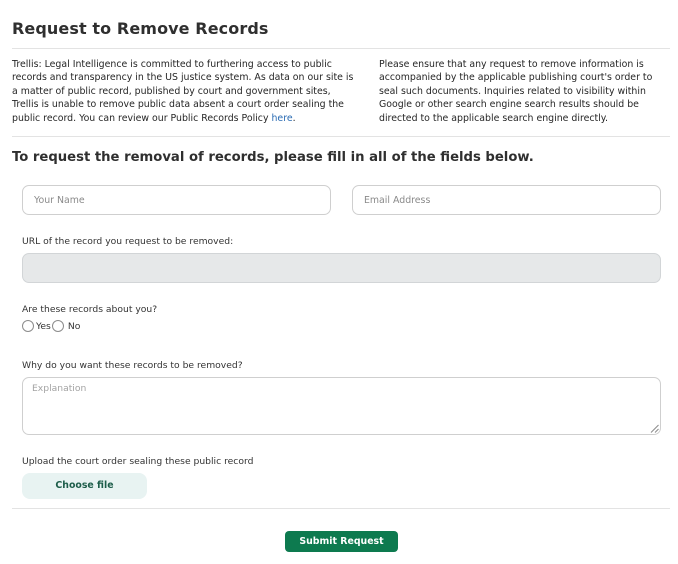 This screenshot has width=678, height=564. Describe the element at coordinates (176, 200) in the screenshot. I see `name-input` at that location.